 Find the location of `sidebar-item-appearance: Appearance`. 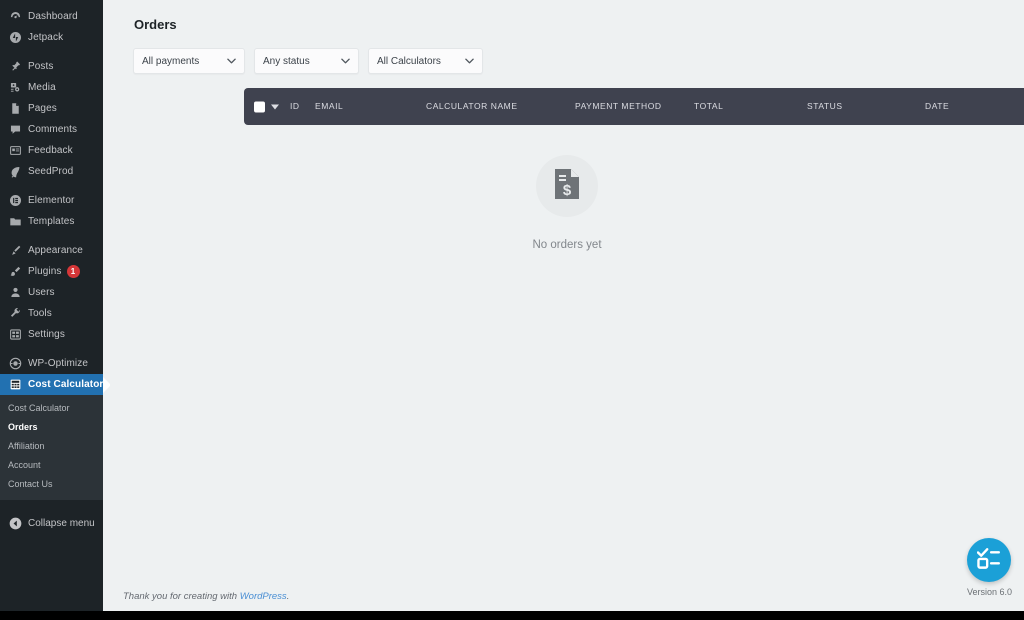

sidebar-item-appearance: Appearance is located at coordinates (51, 250).